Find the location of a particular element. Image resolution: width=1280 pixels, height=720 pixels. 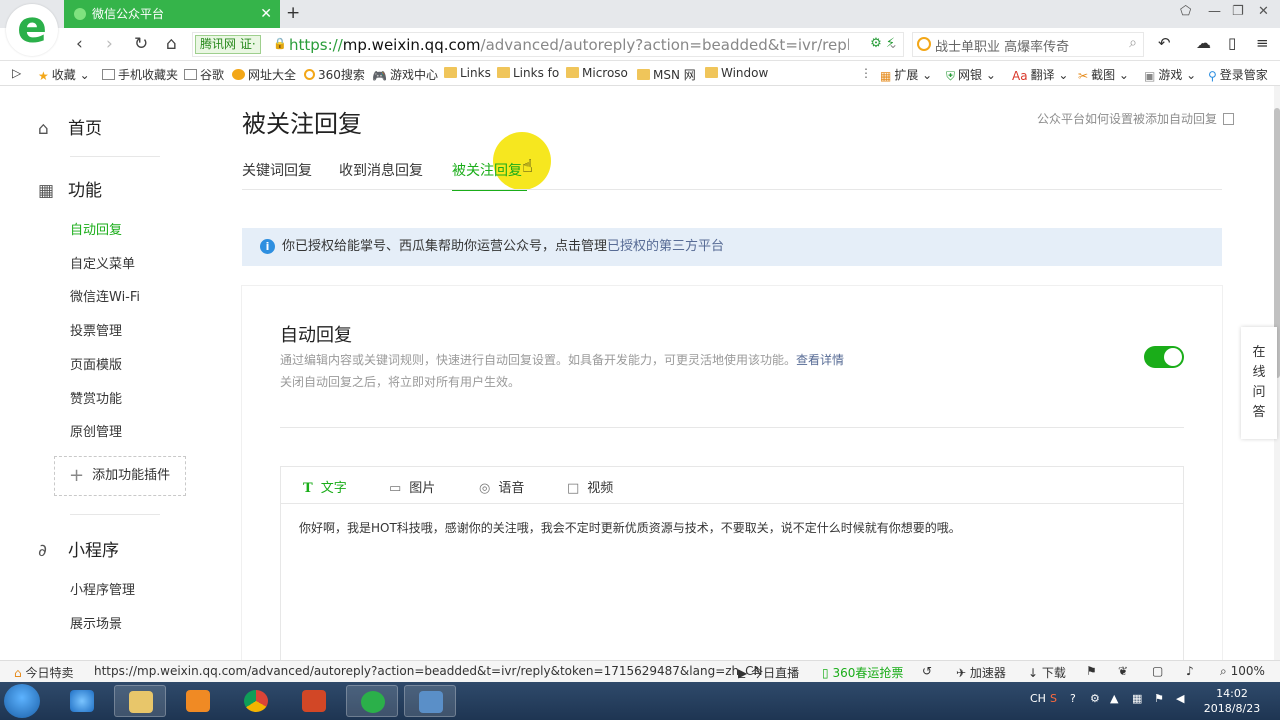

sidebar-item-display-scene: 展示场景 is located at coordinates (96, 622).